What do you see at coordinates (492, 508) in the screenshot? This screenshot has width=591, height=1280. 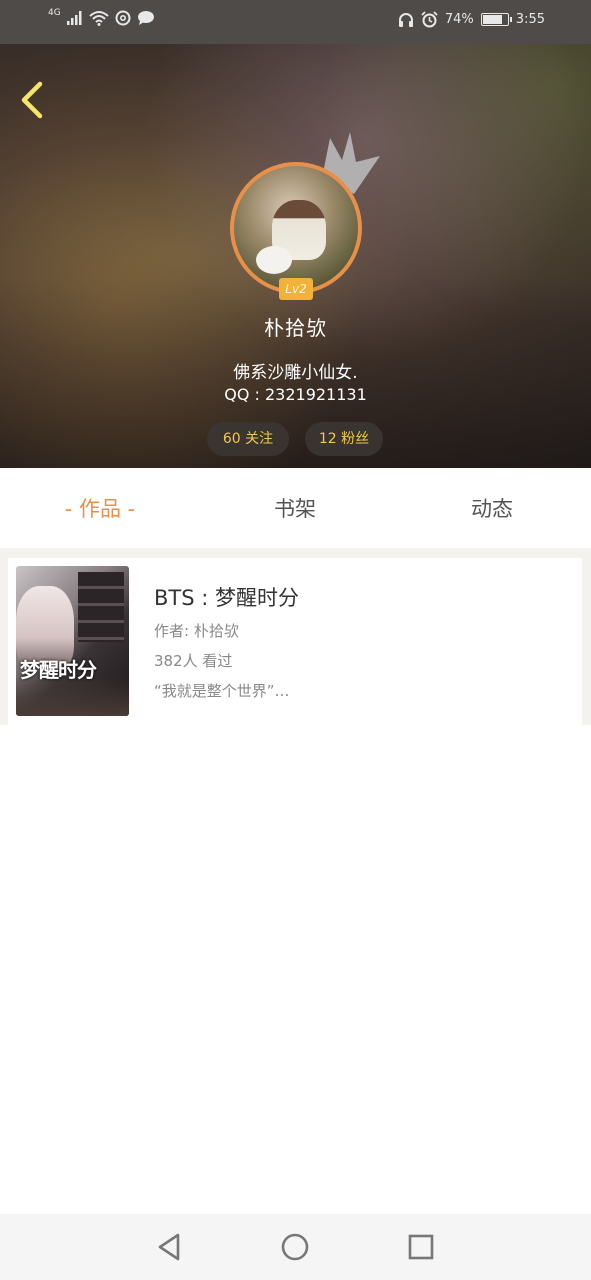 I see `tab-moments: 动态` at bounding box center [492, 508].